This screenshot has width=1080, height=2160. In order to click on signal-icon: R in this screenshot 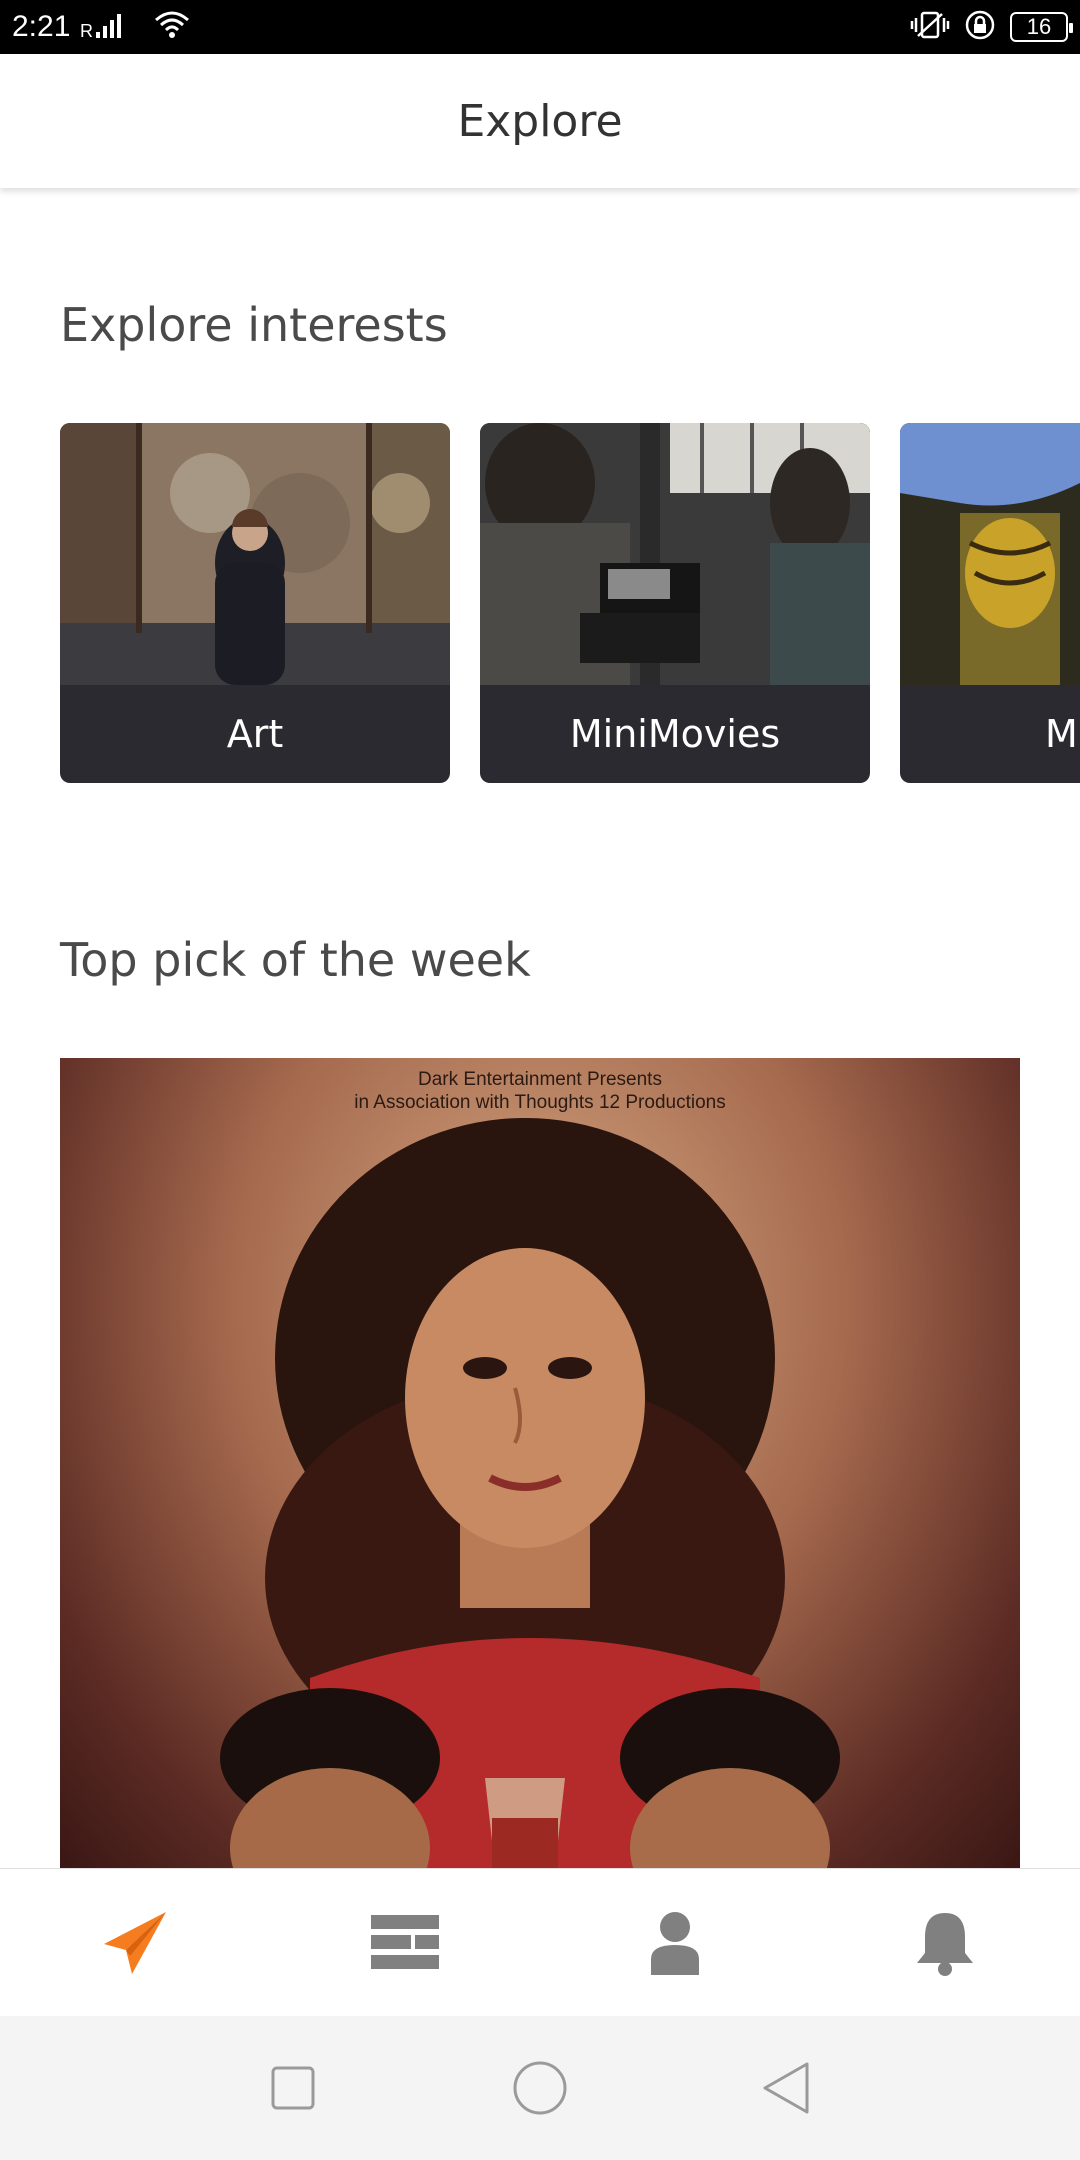, I will do `click(112, 27)`.